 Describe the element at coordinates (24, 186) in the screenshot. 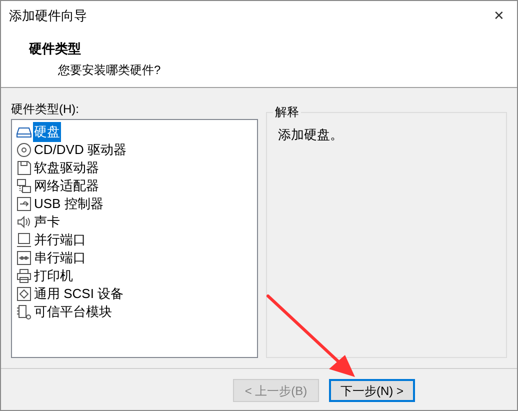

I see `network-icon` at that location.